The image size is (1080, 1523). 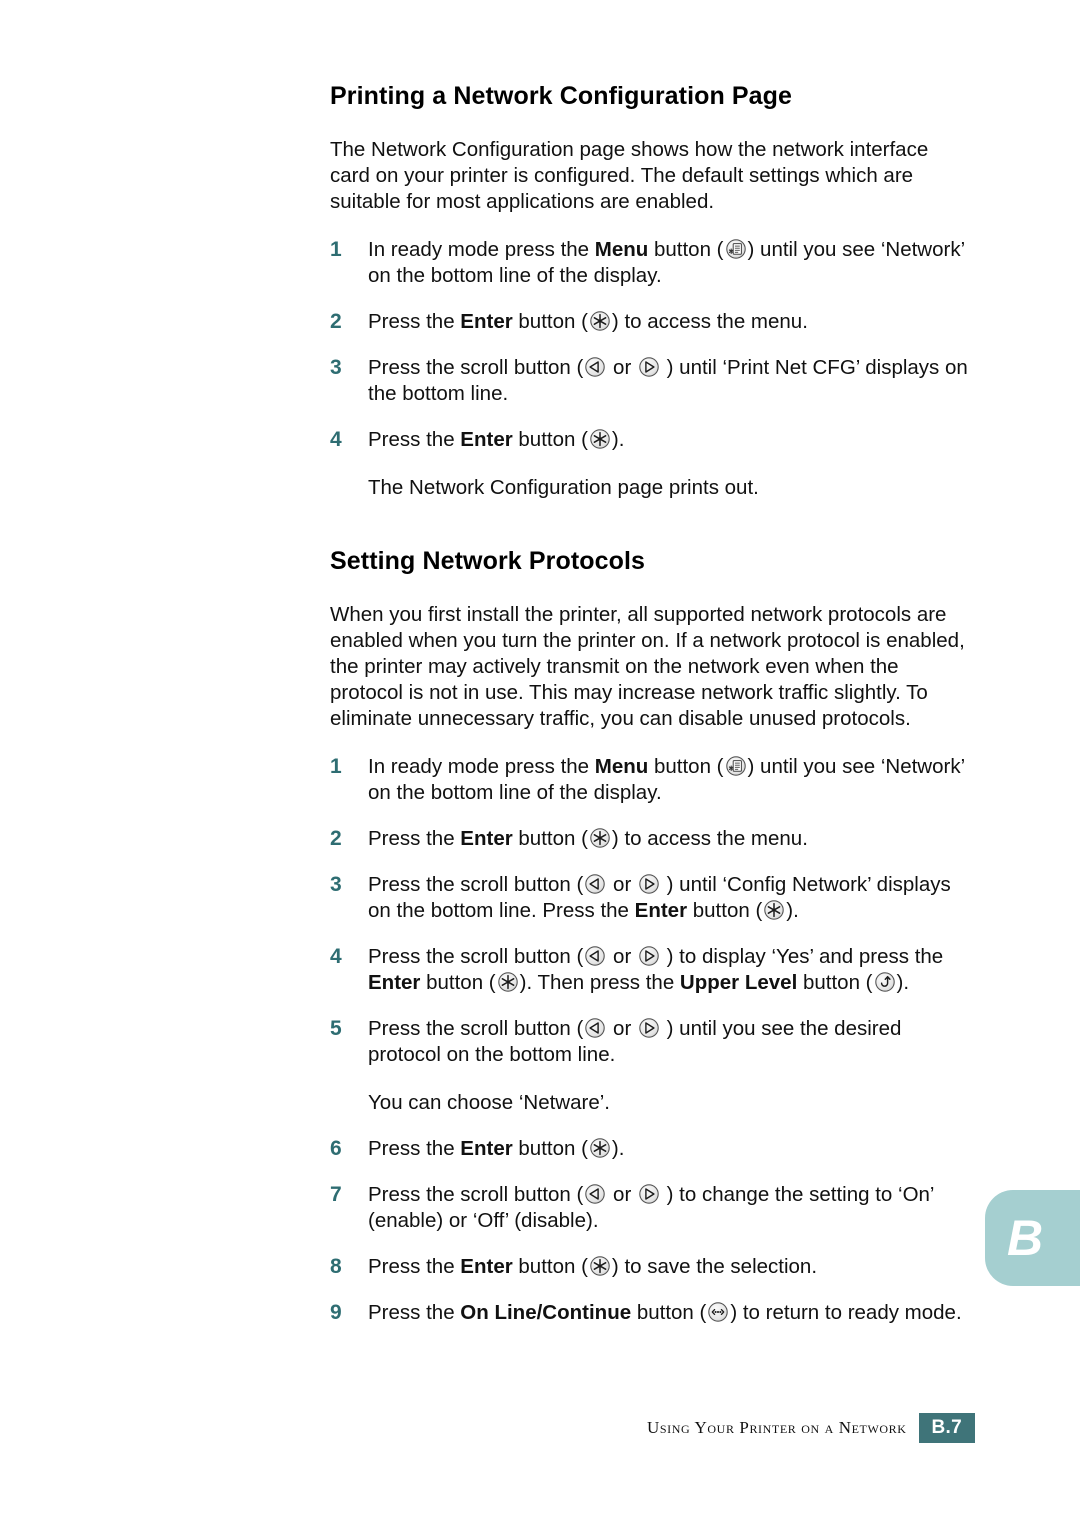 What do you see at coordinates (546, 1312) in the screenshot?
I see `step-emphasis-on-line-continue: On Line/Continue` at bounding box center [546, 1312].